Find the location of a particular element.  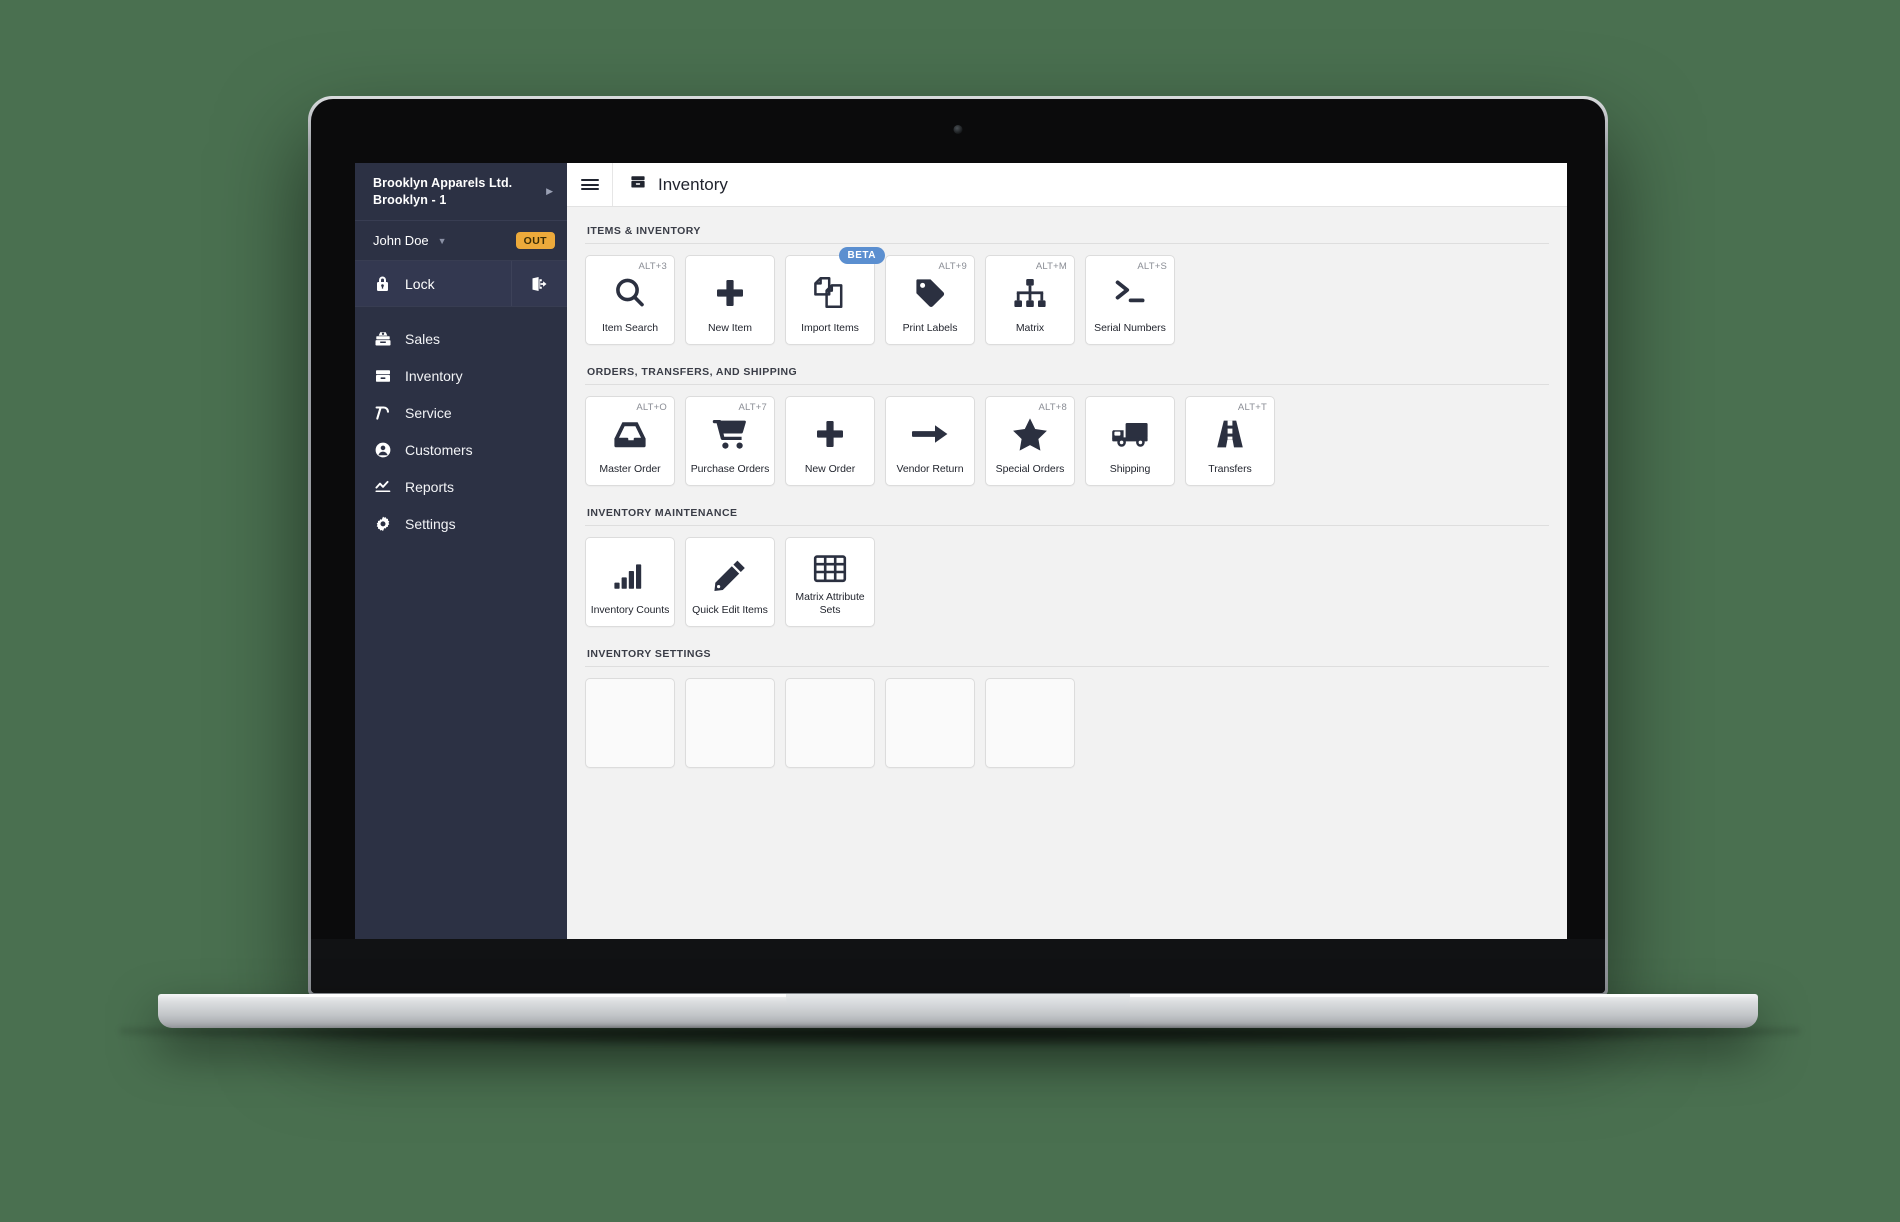

tile-new-order: New Order is located at coordinates (830, 441).